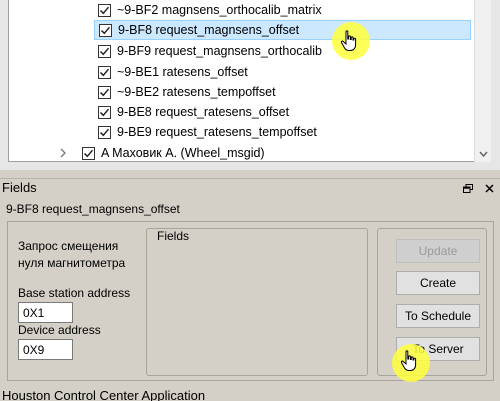 This screenshot has height=401, width=500. I want to click on tree-item: ~9-BE2 ratesens_tempoffset, so click(277, 92).